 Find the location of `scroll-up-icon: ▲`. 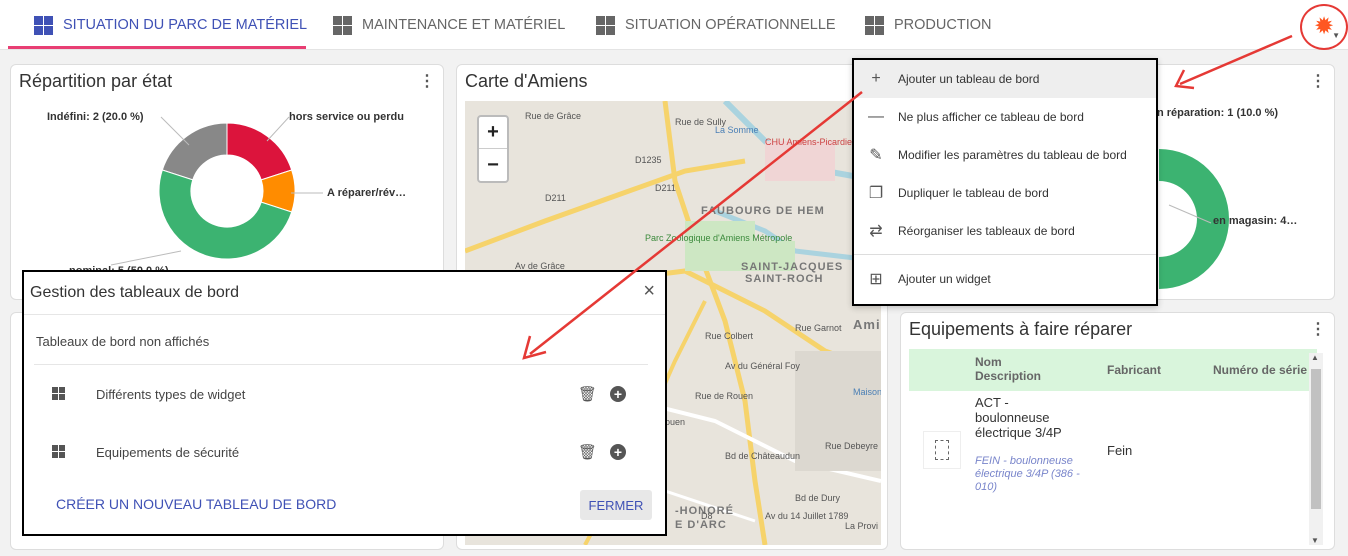

scroll-up-icon: ▲ is located at coordinates (1315, 357).